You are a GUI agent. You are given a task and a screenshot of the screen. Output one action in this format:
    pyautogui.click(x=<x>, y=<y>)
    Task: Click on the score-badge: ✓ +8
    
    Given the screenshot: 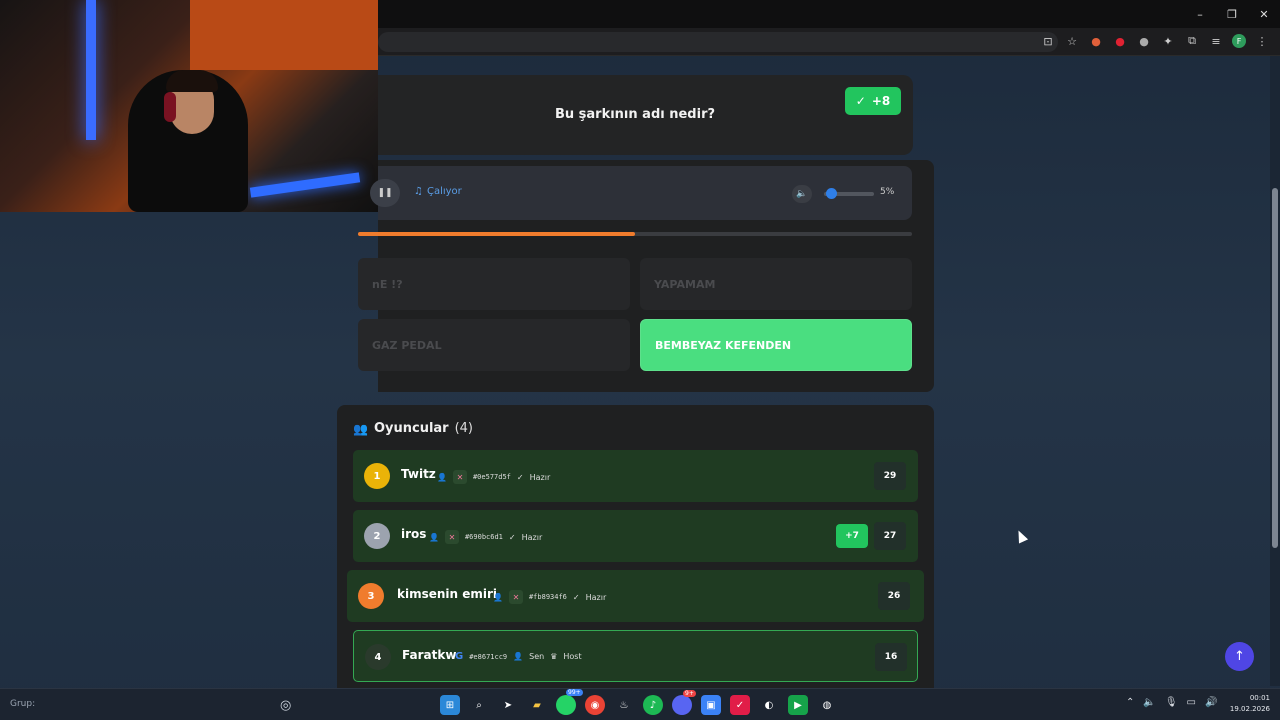 What is the action you would take?
    pyautogui.click(x=873, y=101)
    